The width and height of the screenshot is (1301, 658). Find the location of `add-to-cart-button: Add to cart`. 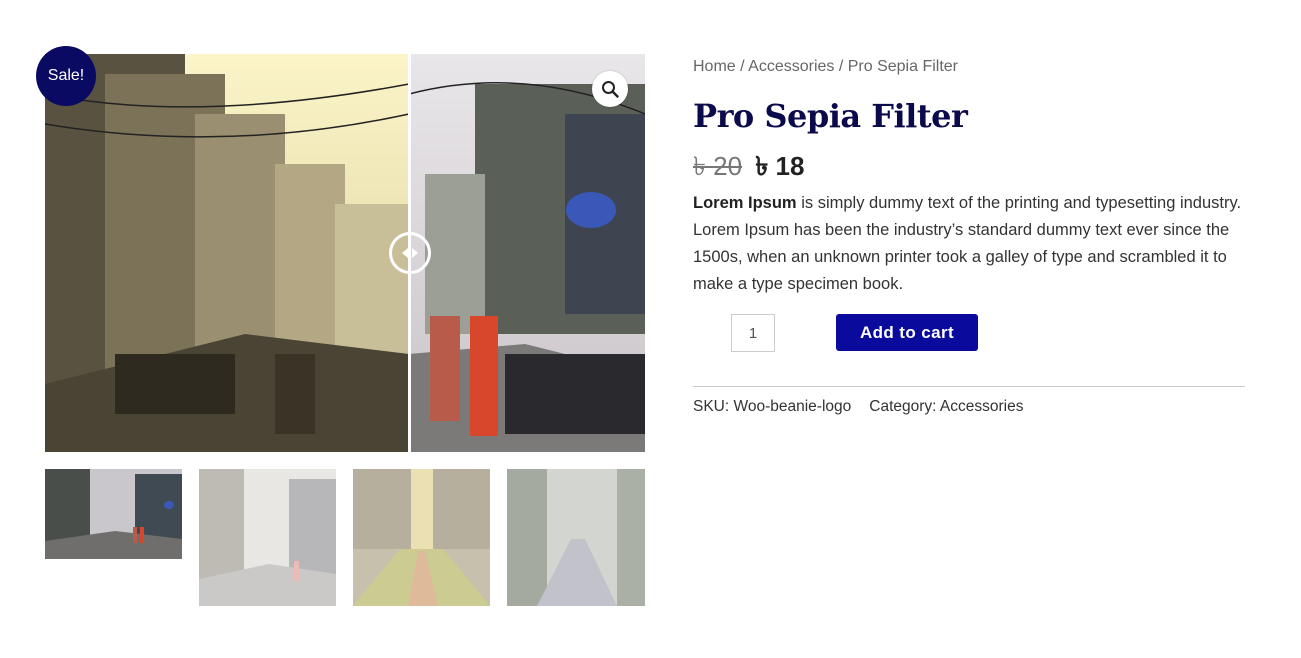

add-to-cart-button: Add to cart is located at coordinates (907, 332).